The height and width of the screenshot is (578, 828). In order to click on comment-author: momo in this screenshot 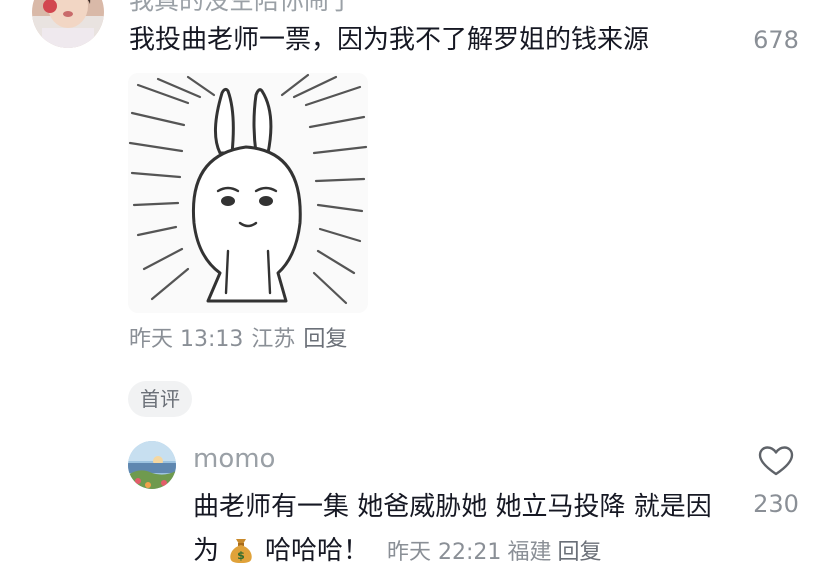, I will do `click(234, 459)`.